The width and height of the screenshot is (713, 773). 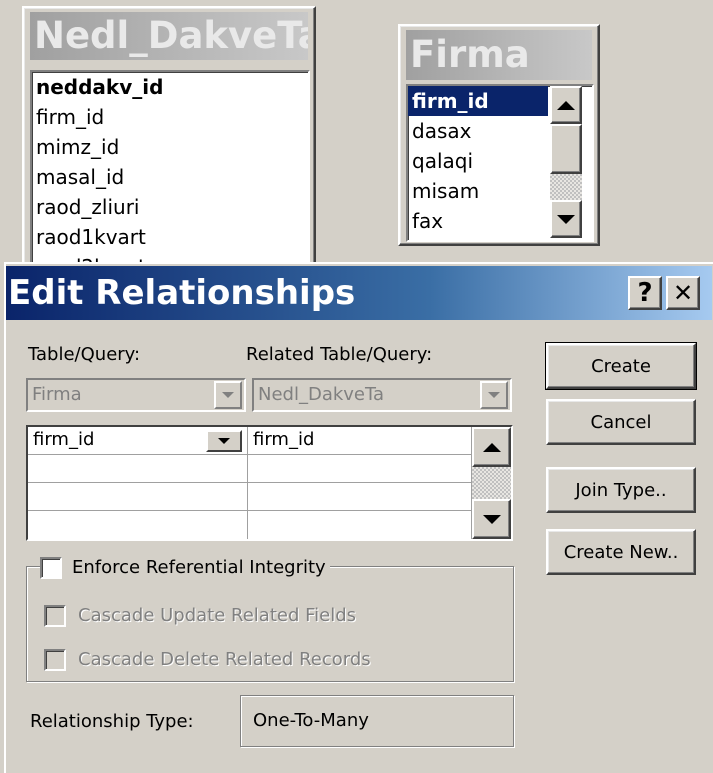 What do you see at coordinates (170, 117) in the screenshot?
I see `field-item: firm_id` at bounding box center [170, 117].